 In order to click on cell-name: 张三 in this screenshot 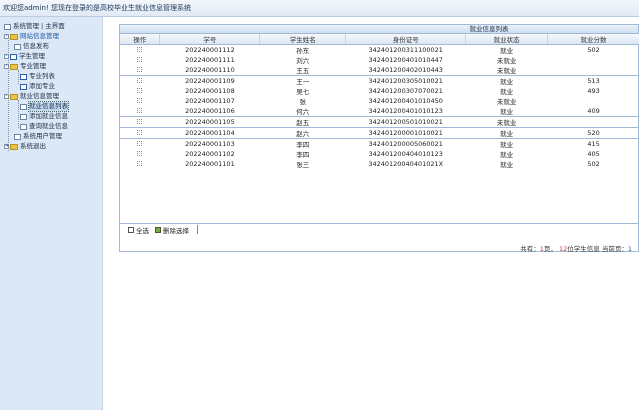, I will do `click(303, 165)`.